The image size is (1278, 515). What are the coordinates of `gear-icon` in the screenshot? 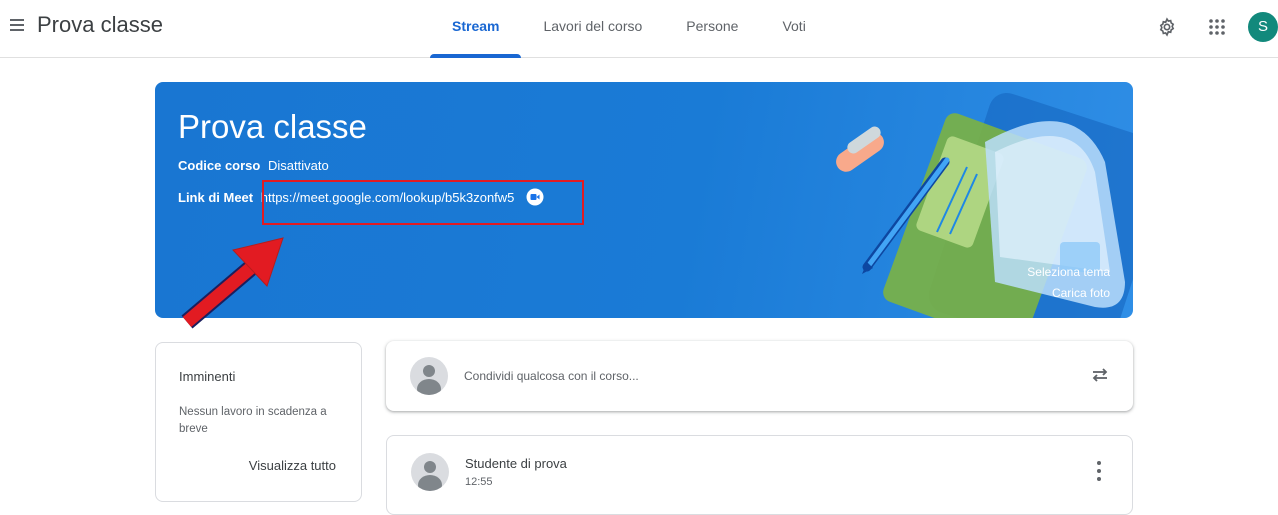 It's located at (1167, 27).